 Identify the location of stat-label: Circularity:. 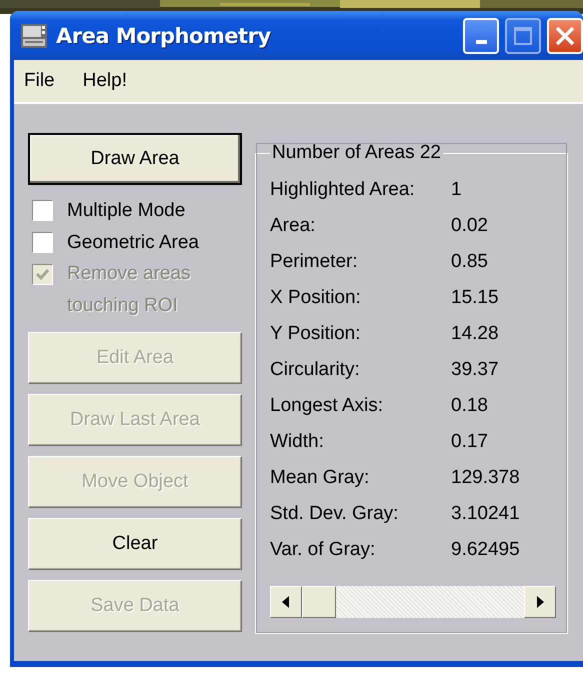
(315, 370).